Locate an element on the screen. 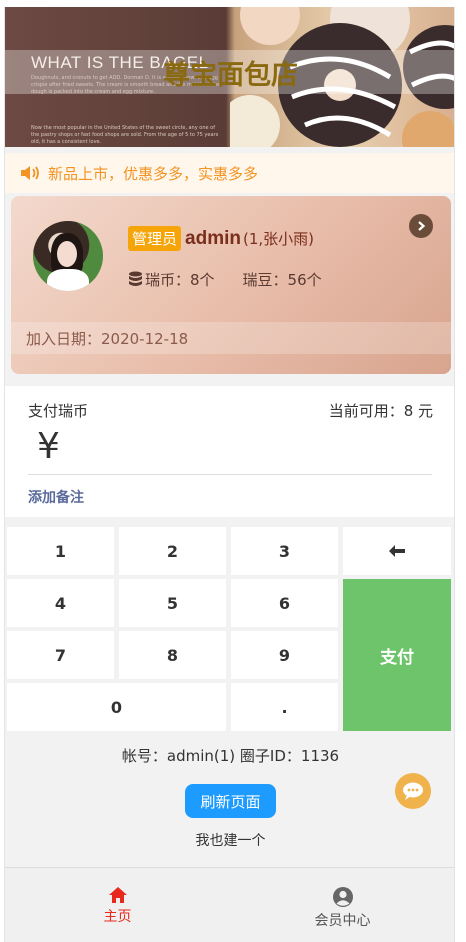  pay-button: 支付 is located at coordinates (397, 655).